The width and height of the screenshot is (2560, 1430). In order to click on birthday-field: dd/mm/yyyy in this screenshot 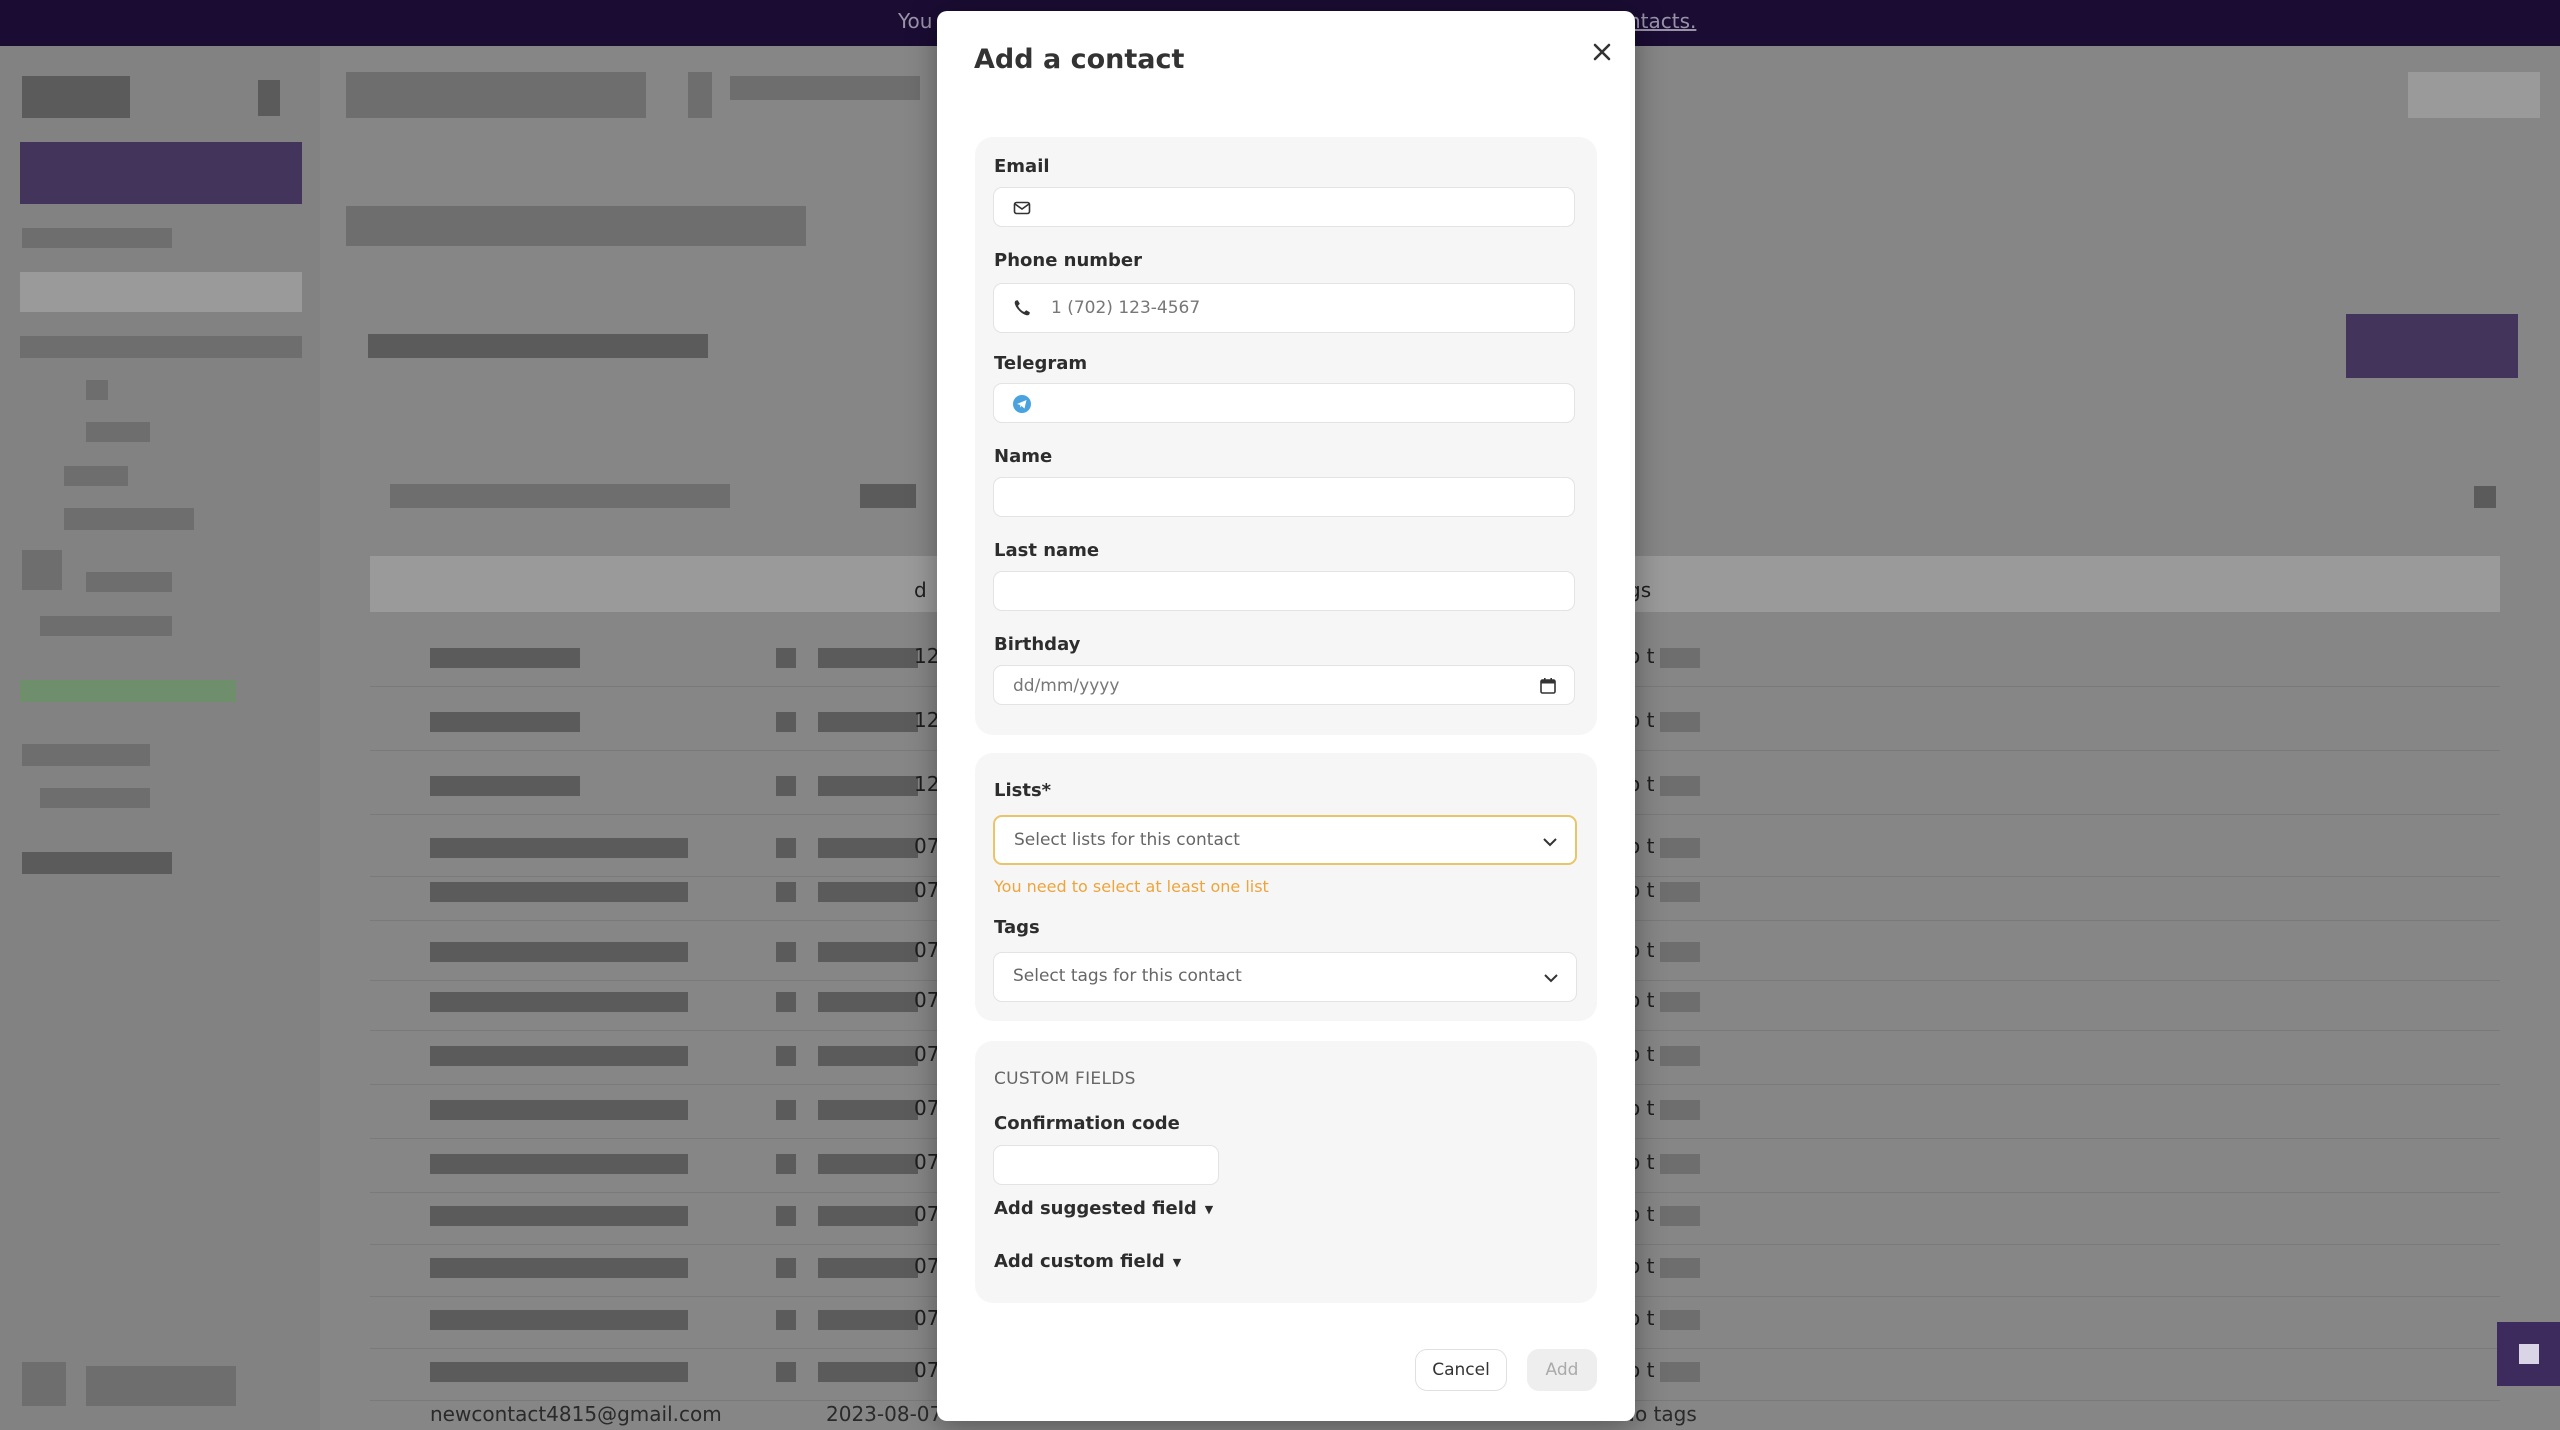, I will do `click(1284, 685)`.